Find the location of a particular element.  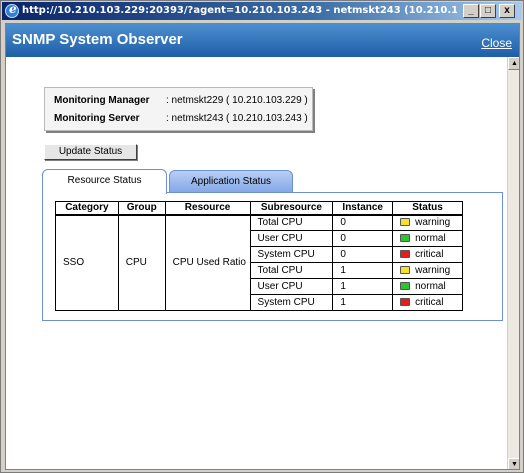

scroll-down-arrow-icon: ▼ is located at coordinates (513, 463).